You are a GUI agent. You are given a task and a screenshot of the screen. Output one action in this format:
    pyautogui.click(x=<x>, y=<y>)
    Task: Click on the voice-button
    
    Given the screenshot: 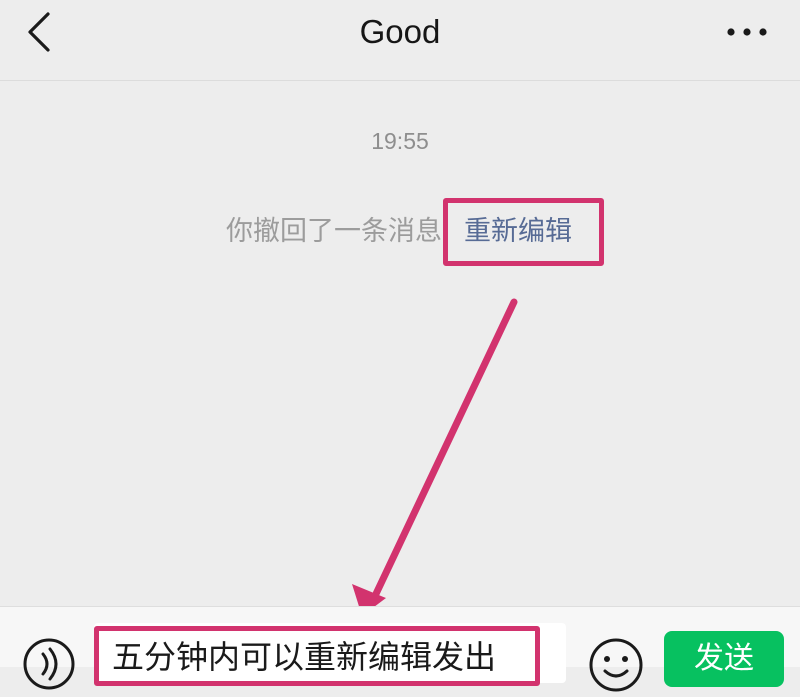 What is the action you would take?
    pyautogui.click(x=49, y=664)
    